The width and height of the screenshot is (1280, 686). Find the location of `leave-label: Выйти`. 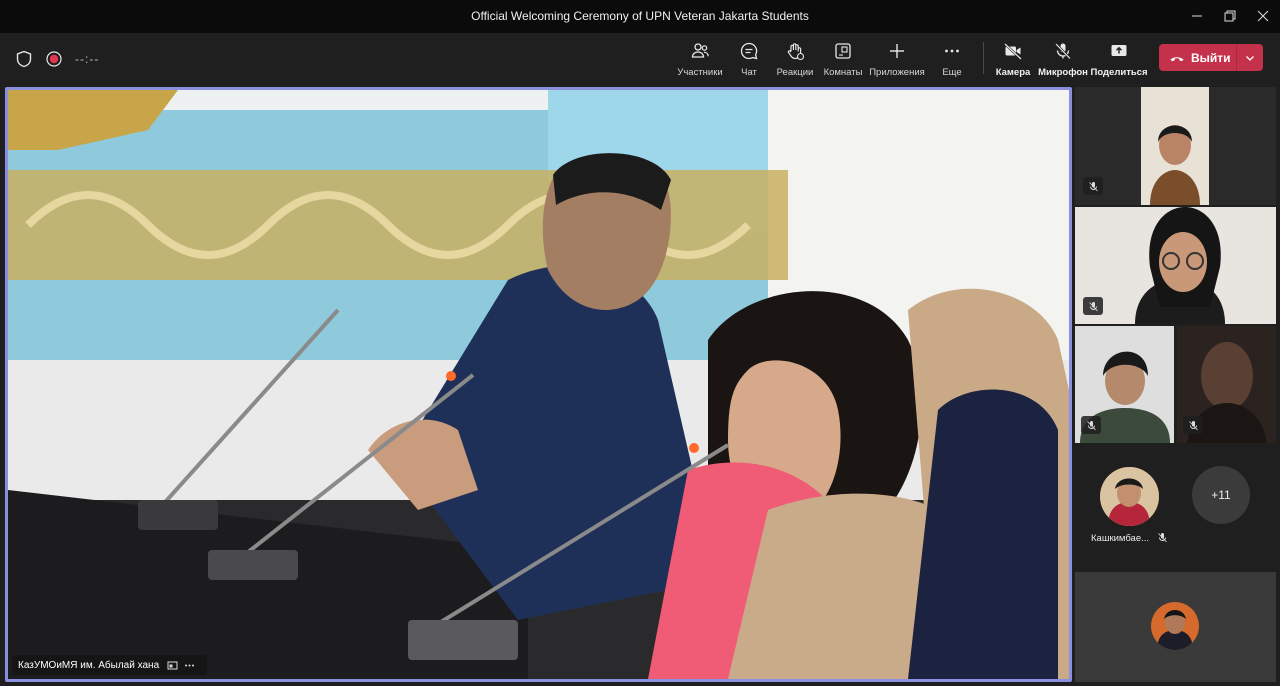

leave-label: Выйти is located at coordinates (1211, 57).